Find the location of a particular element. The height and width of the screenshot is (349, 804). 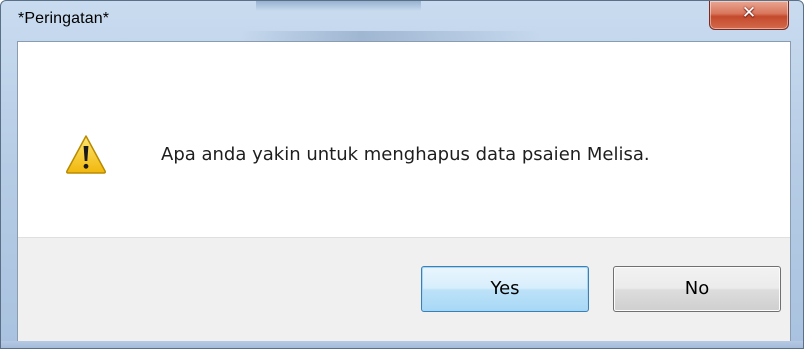

window-title: *Peringatan* is located at coordinates (64, 18).